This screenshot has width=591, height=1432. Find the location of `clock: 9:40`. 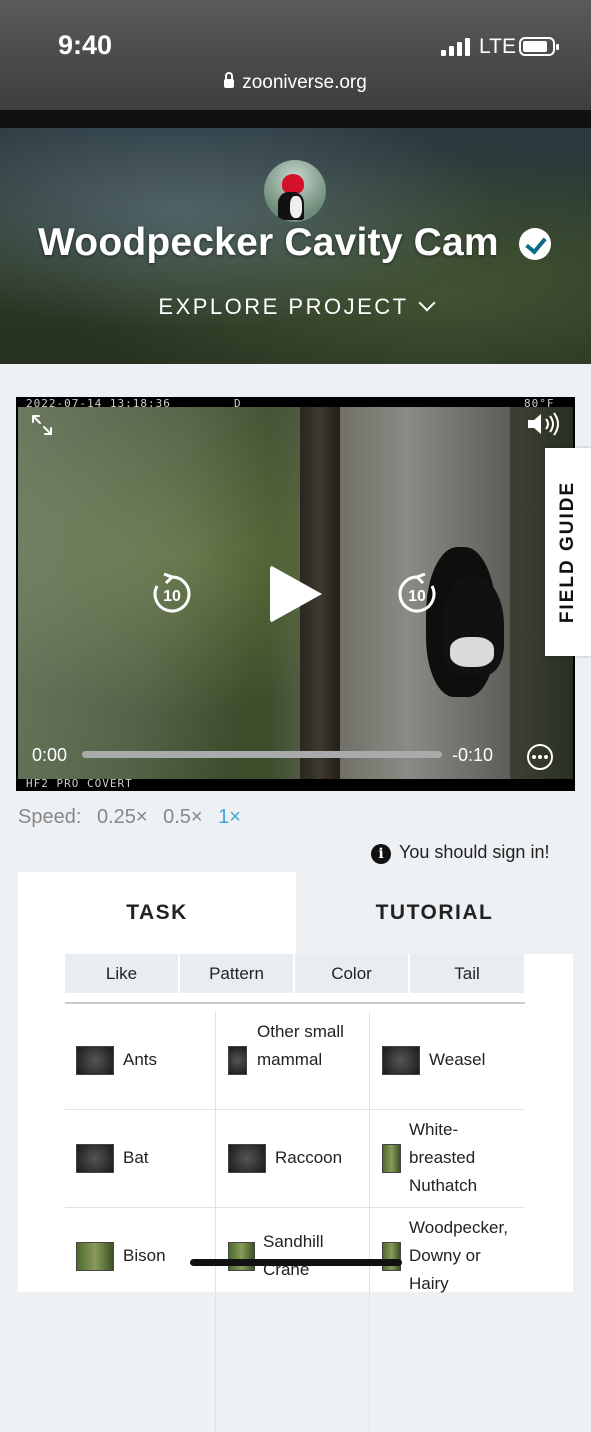

clock: 9:40 is located at coordinates (85, 45).